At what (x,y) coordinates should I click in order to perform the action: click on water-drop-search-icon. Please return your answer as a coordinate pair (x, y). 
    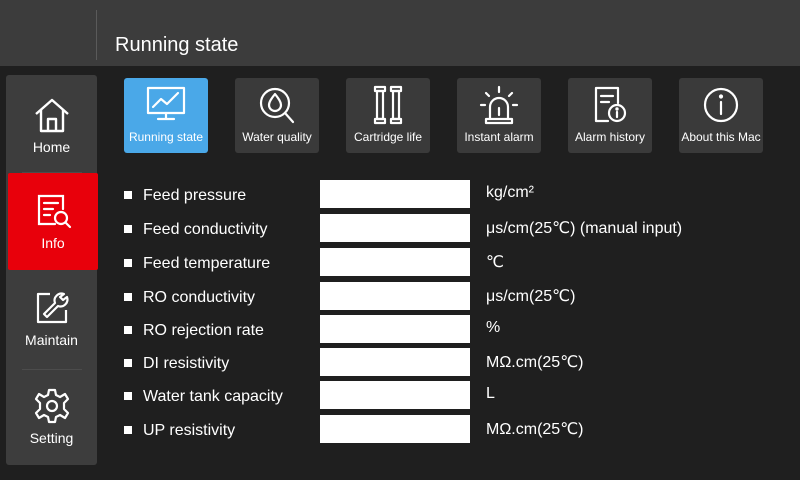
    Looking at the image, I should click on (277, 105).